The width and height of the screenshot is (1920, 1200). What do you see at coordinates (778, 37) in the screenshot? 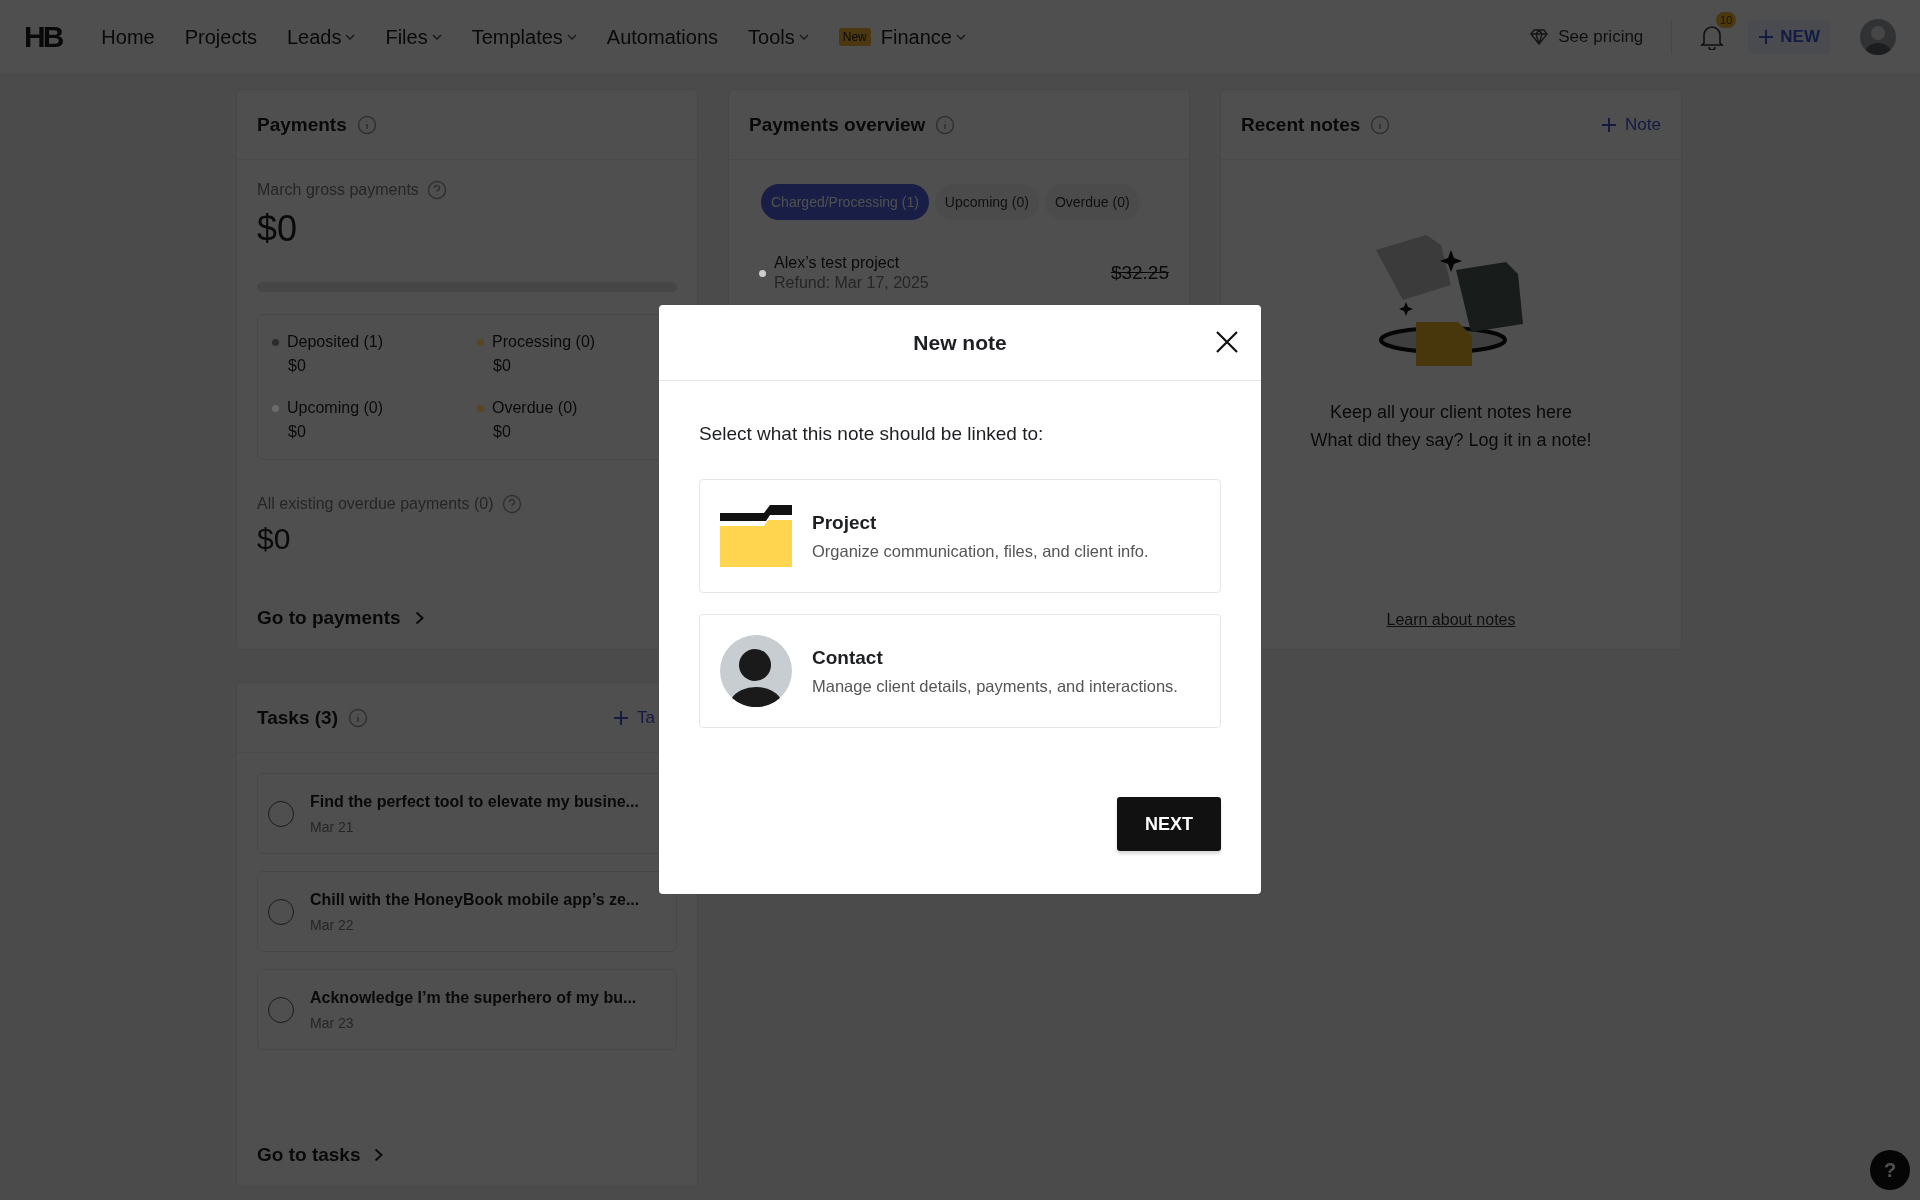
I see `nav-item: Tools` at bounding box center [778, 37].